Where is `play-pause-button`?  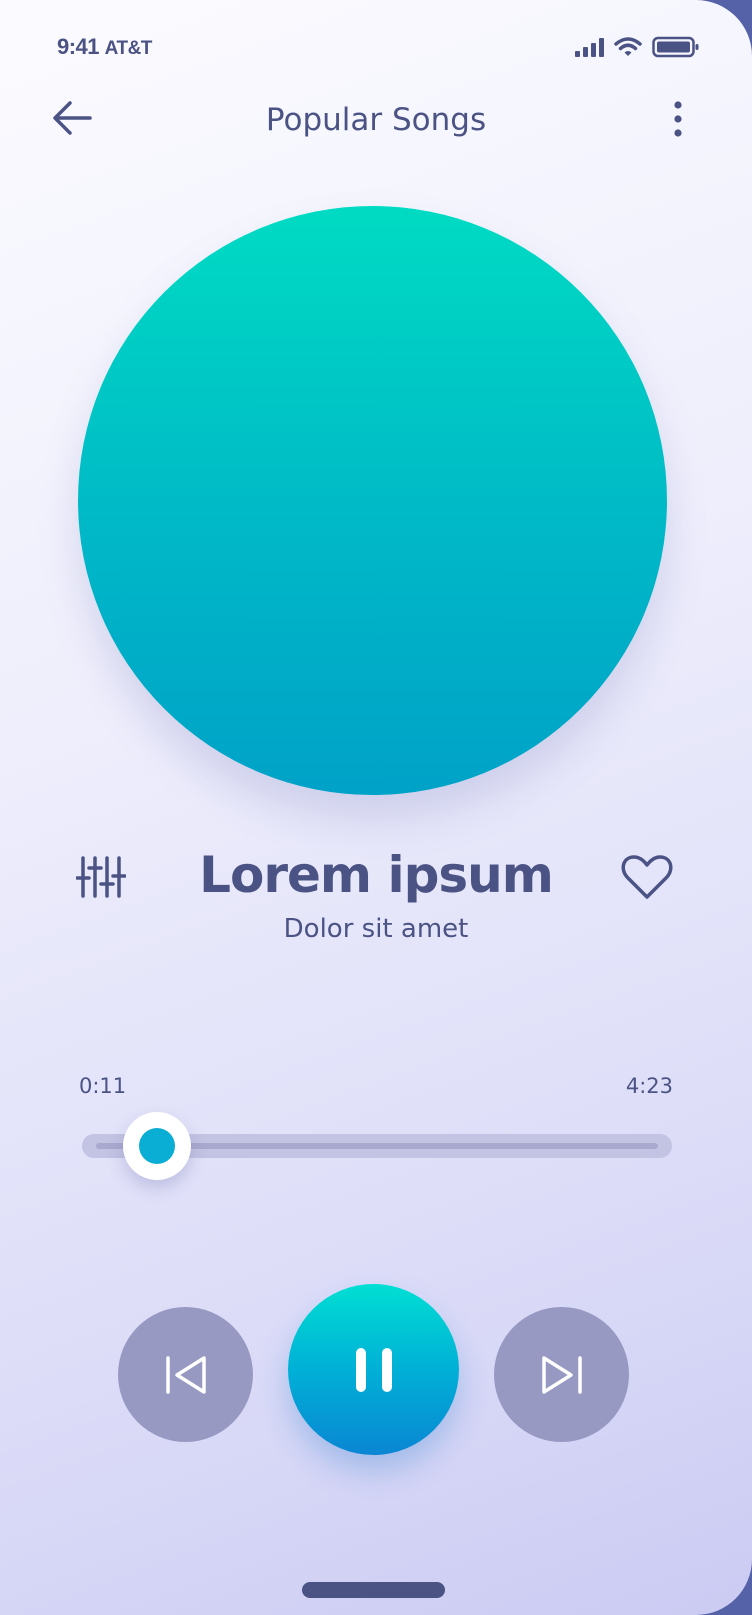
play-pause-button is located at coordinates (373, 1369).